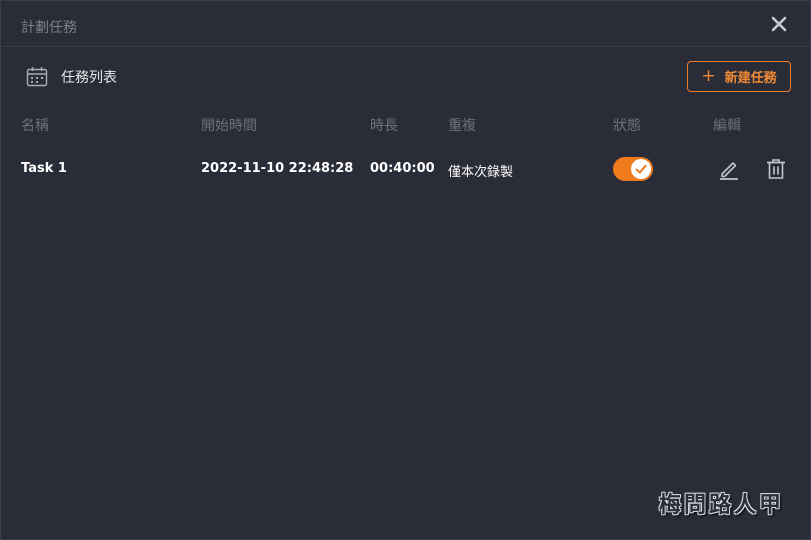 The image size is (811, 540). I want to click on task-repeat: 僅本次錄製, so click(481, 172).